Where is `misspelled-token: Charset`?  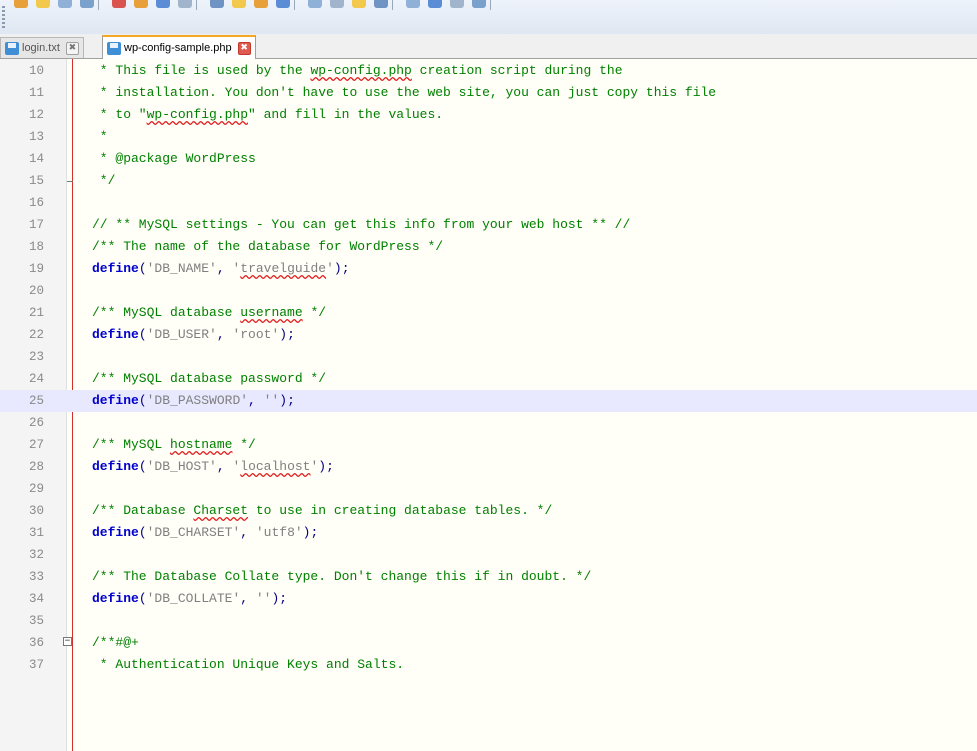
misspelled-token: Charset is located at coordinates (221, 510).